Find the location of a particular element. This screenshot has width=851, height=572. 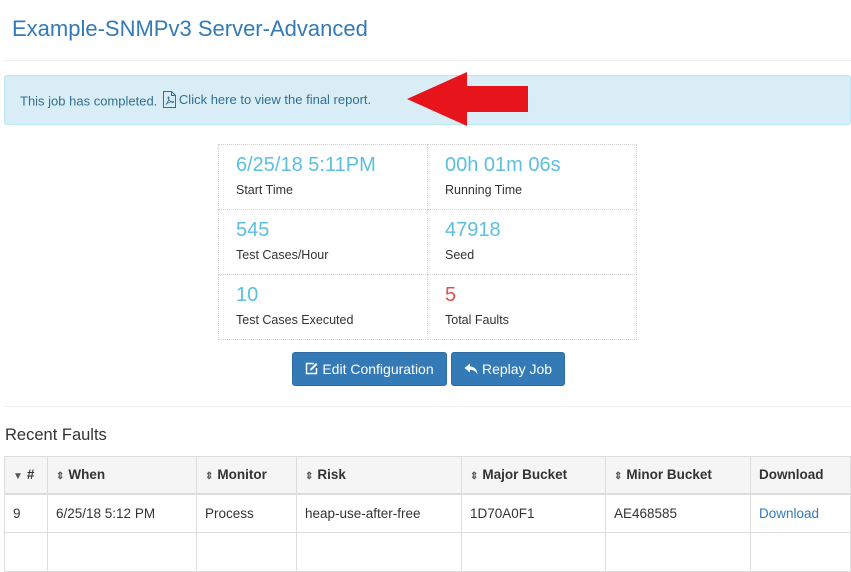

edit-icon is located at coordinates (311, 370).